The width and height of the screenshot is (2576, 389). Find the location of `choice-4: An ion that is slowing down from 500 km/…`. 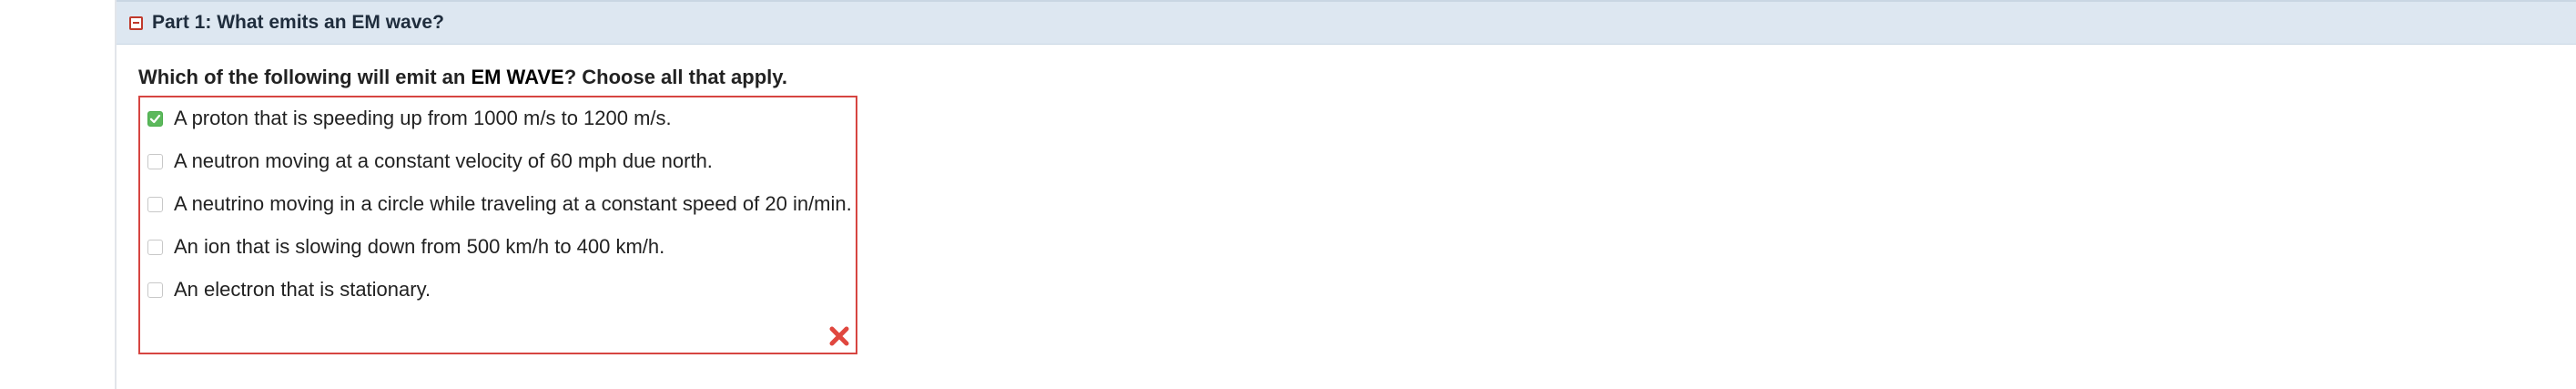

choice-4: An ion that is slowing down from 500 km/… is located at coordinates (405, 247).